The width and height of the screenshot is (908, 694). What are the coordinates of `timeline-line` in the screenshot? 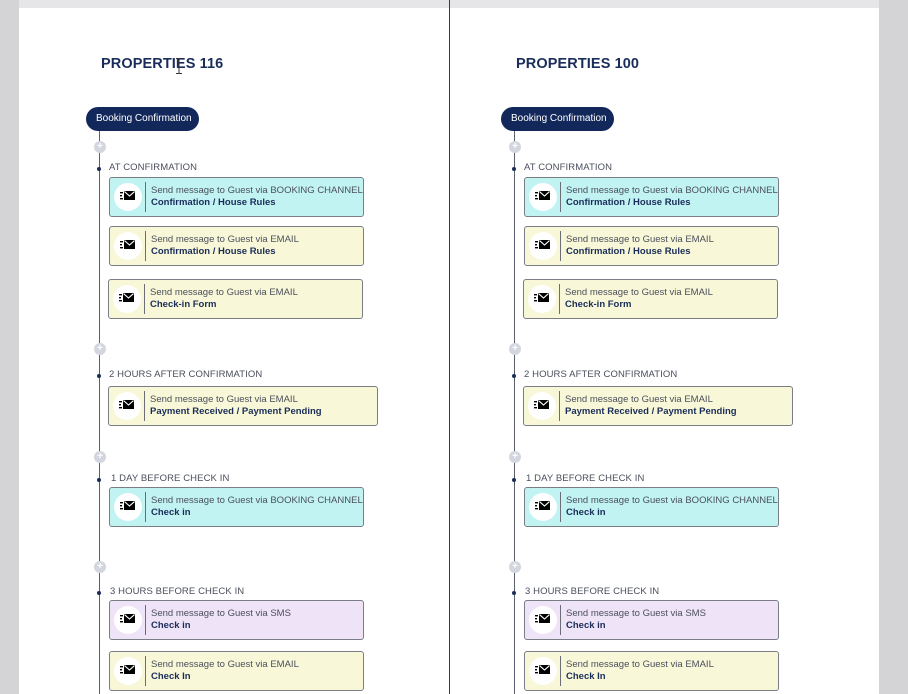 It's located at (514, 409).